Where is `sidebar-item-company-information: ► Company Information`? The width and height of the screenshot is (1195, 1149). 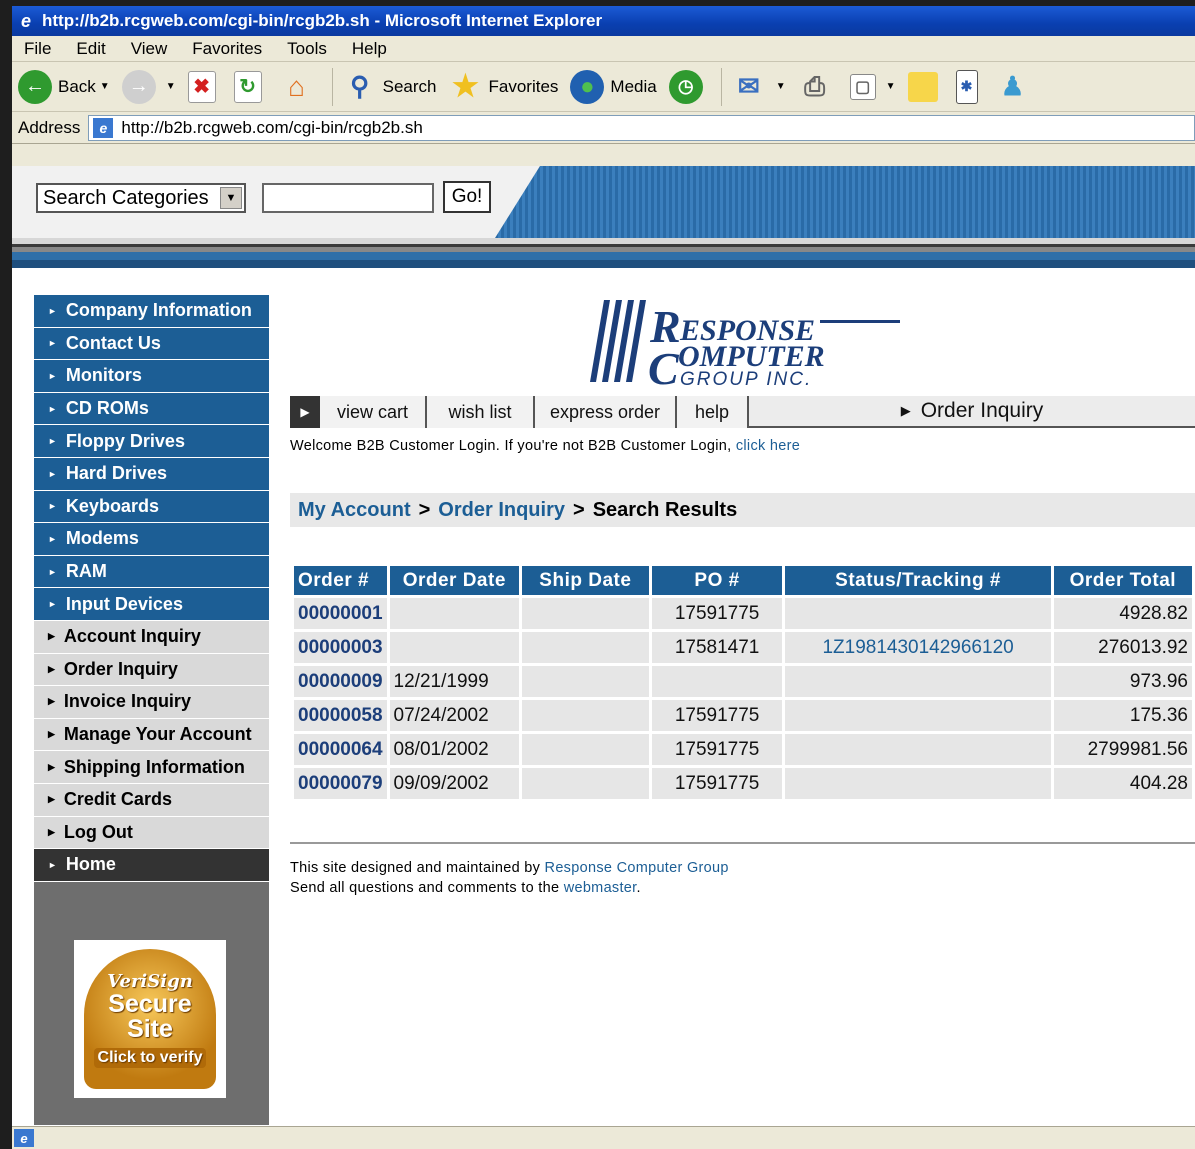 sidebar-item-company-information: ► Company Information is located at coordinates (151, 311).